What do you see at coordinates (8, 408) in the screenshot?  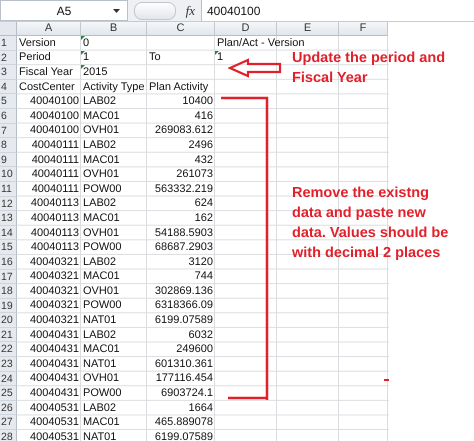 I see `row-header: 26` at bounding box center [8, 408].